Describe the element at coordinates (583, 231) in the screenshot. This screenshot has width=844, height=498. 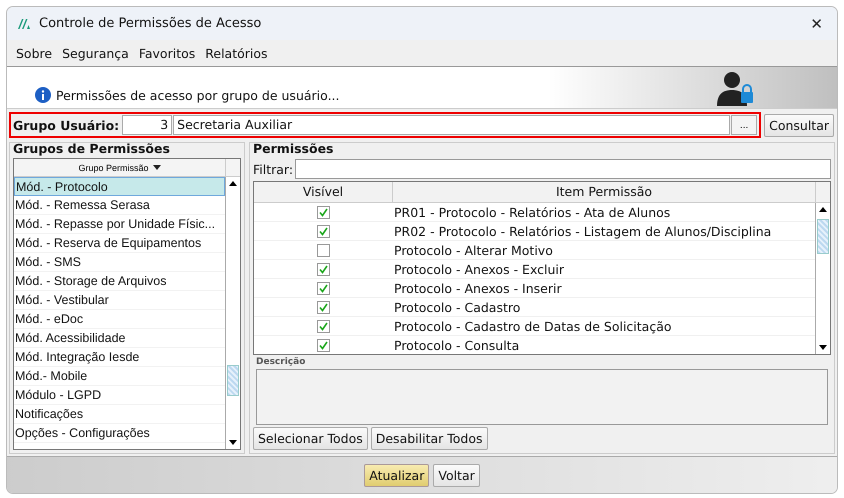
I see `permission-name: PR02 - Protocolo - Relatórios - Listagem de Alunos/Disciplina` at that location.